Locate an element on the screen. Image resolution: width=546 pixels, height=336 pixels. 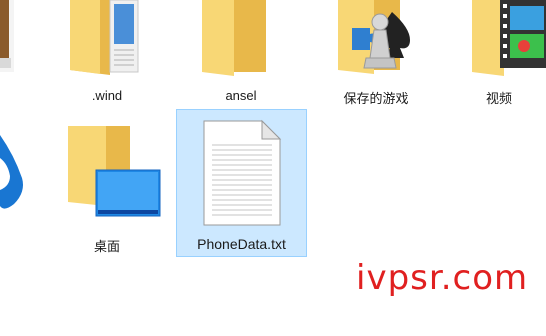
text-document-icon is located at coordinates (242, 172).